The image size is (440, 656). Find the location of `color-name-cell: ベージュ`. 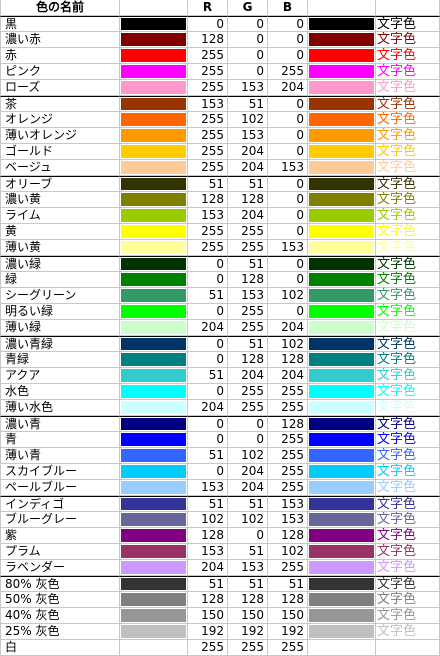

color-name-cell: ベージュ is located at coordinates (60, 168).